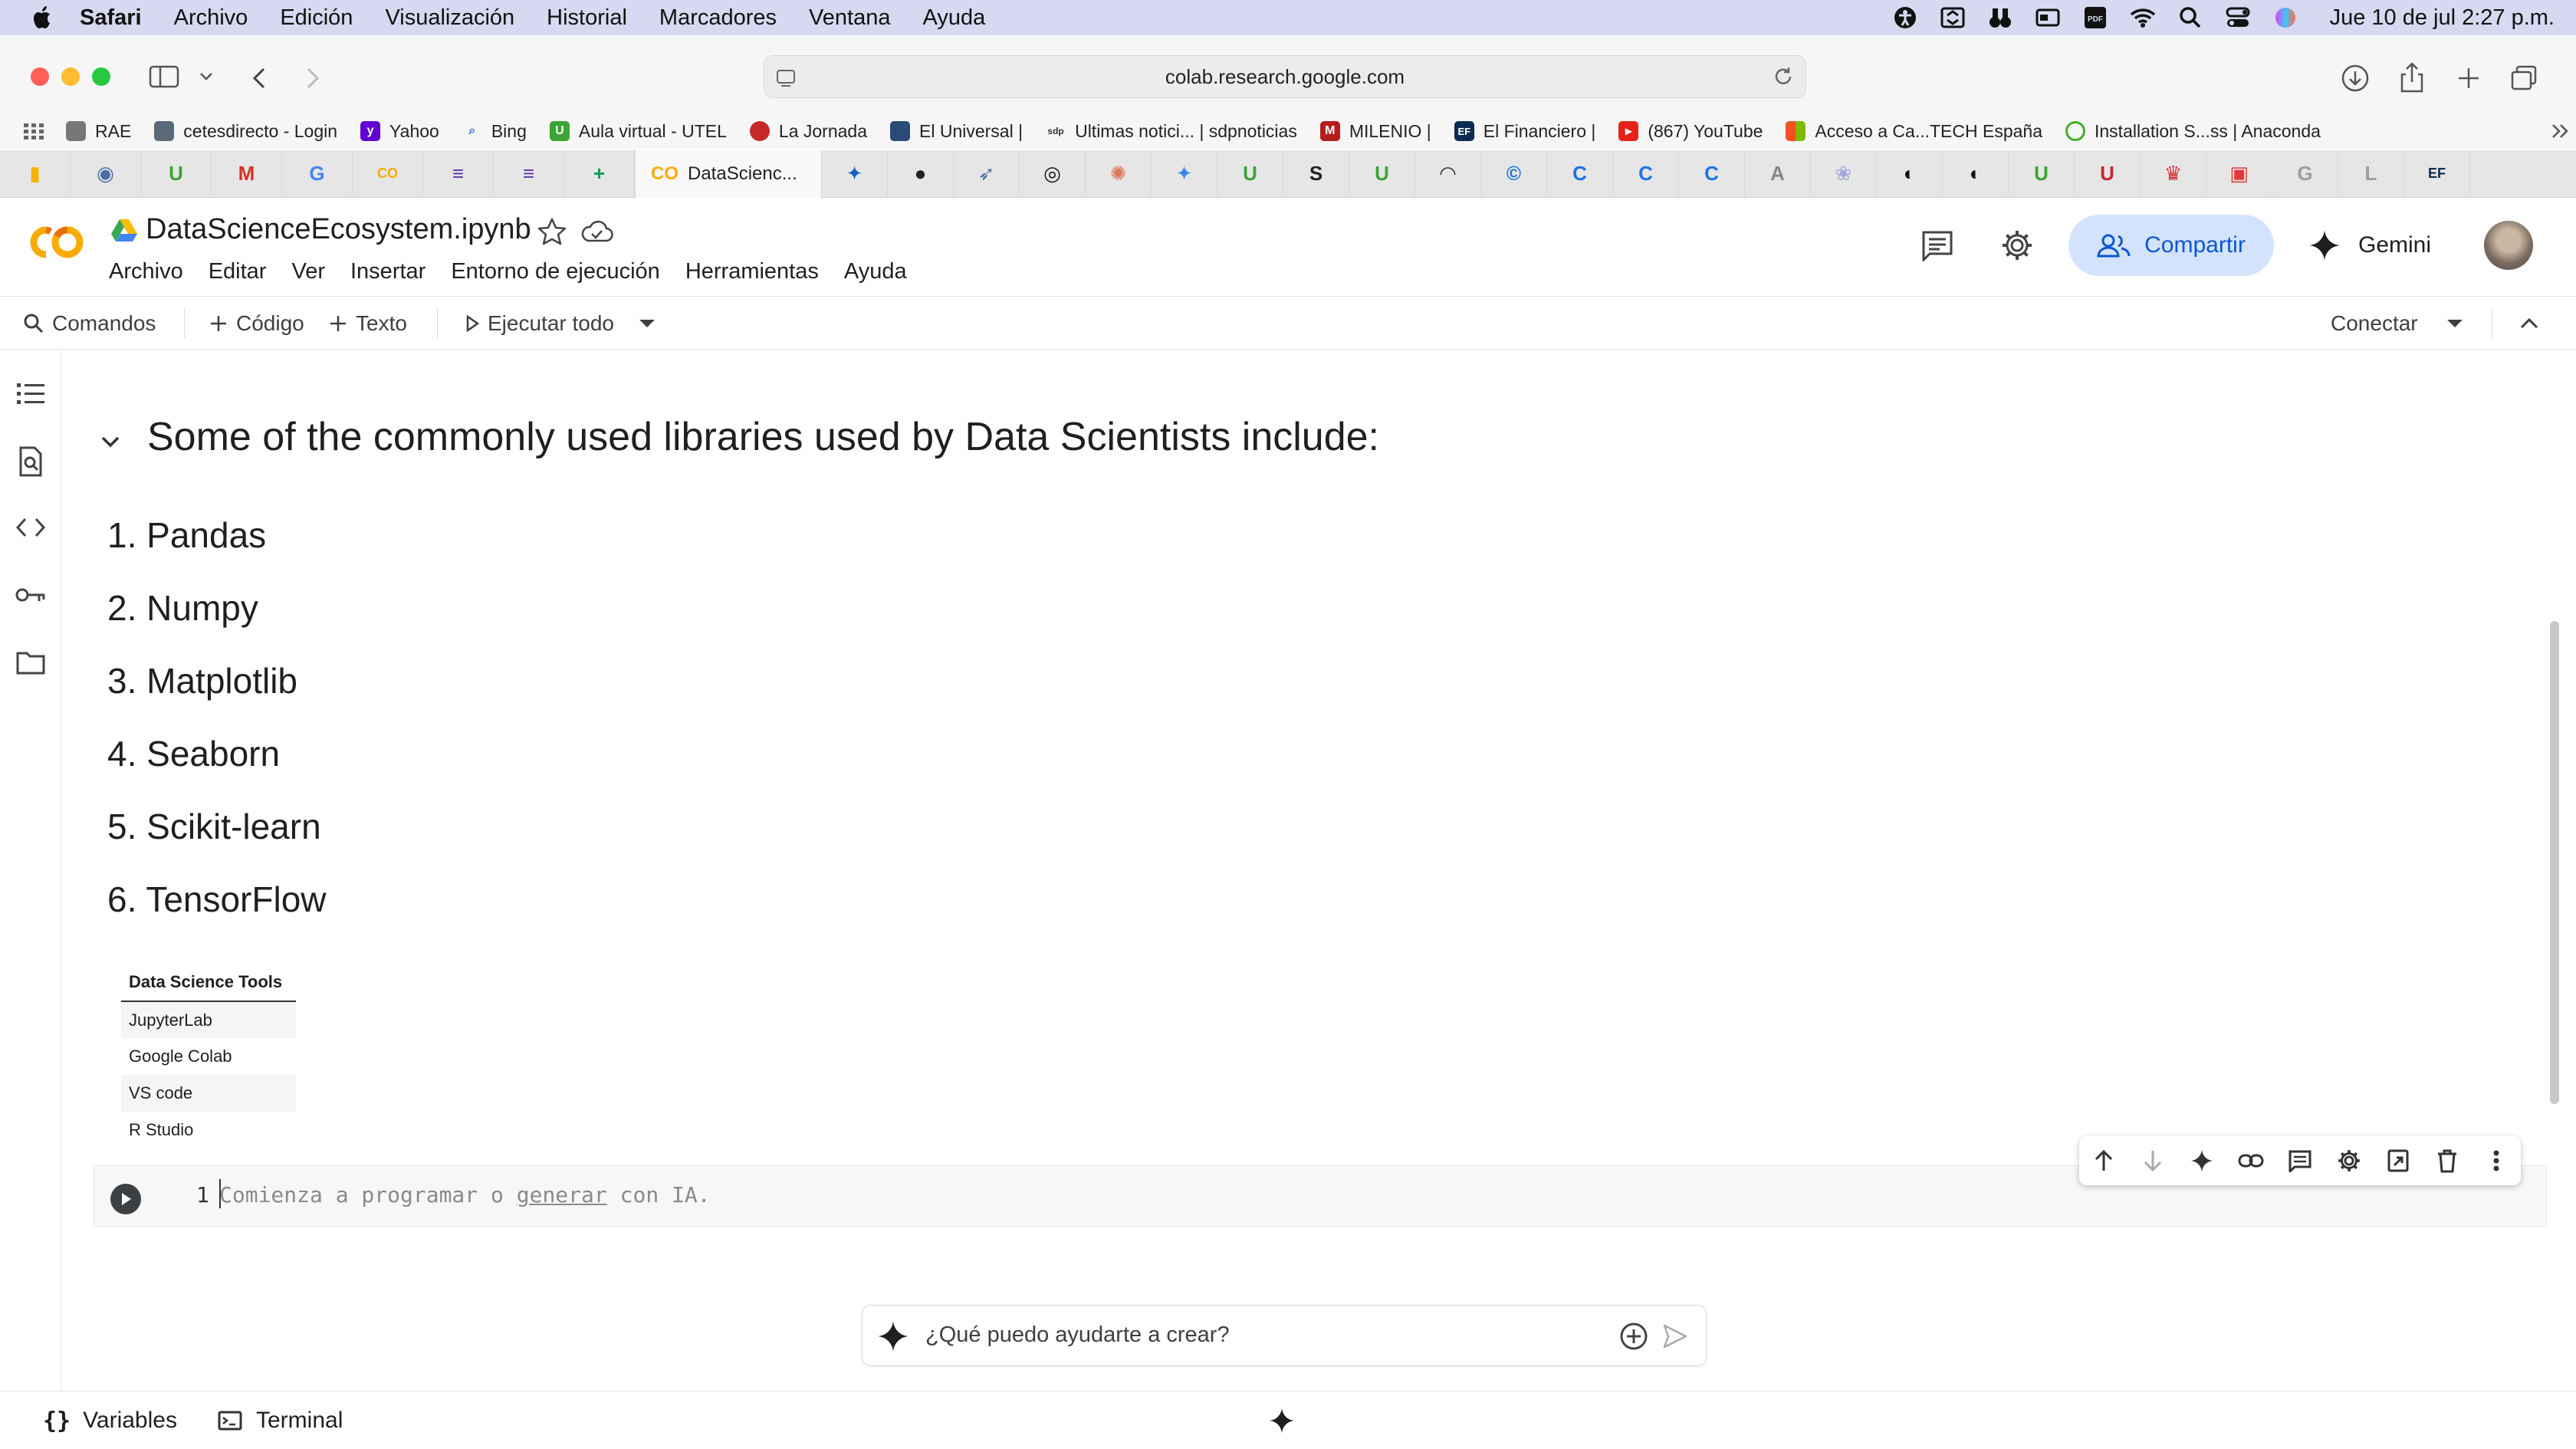 This screenshot has width=2576, height=1449. Describe the element at coordinates (2377, 245) in the screenshot. I see `gemini-button: Gemini` at that location.